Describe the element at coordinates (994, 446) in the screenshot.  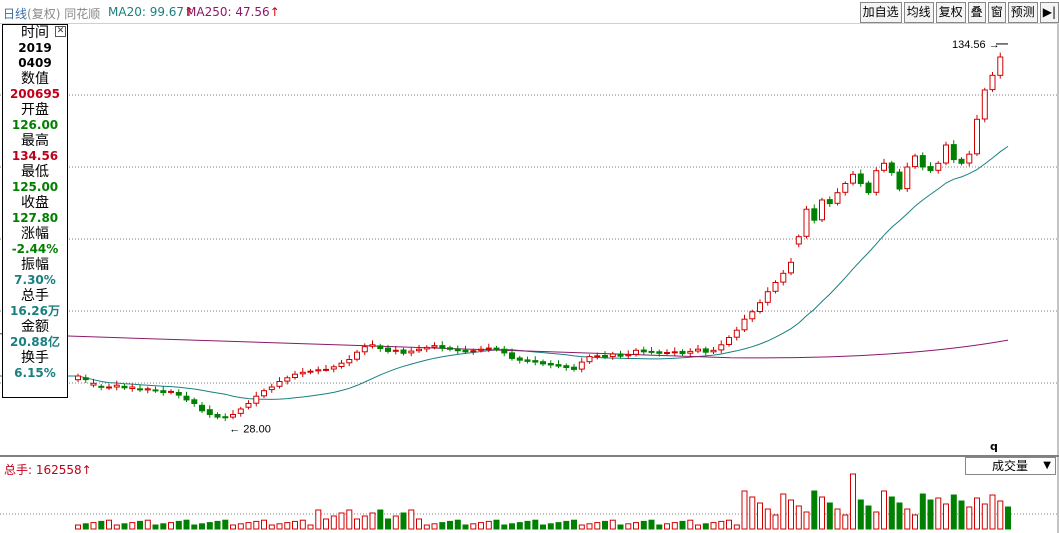
I see `chart-marker: q` at that location.